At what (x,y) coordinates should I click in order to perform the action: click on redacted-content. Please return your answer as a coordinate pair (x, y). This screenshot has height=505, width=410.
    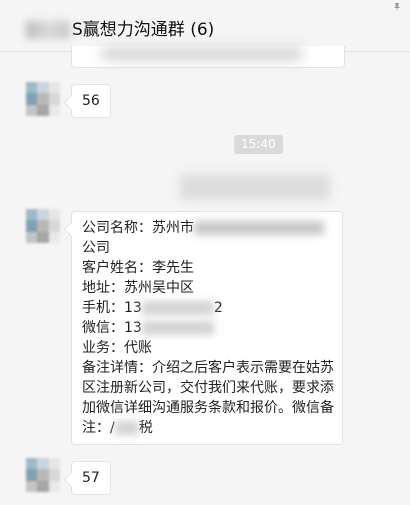
    Looking at the image, I should click on (202, 54).